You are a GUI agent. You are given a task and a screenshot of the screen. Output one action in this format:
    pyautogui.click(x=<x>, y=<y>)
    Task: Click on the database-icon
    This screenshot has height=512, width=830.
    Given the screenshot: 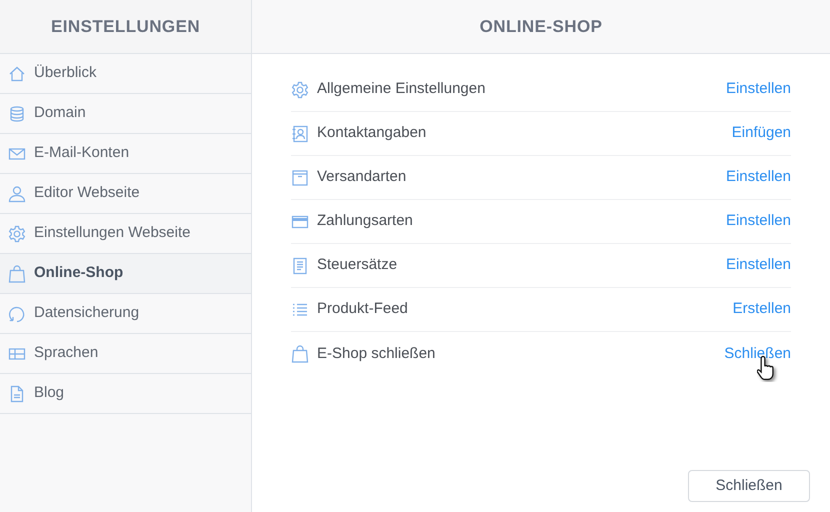 What is the action you would take?
    pyautogui.click(x=17, y=113)
    